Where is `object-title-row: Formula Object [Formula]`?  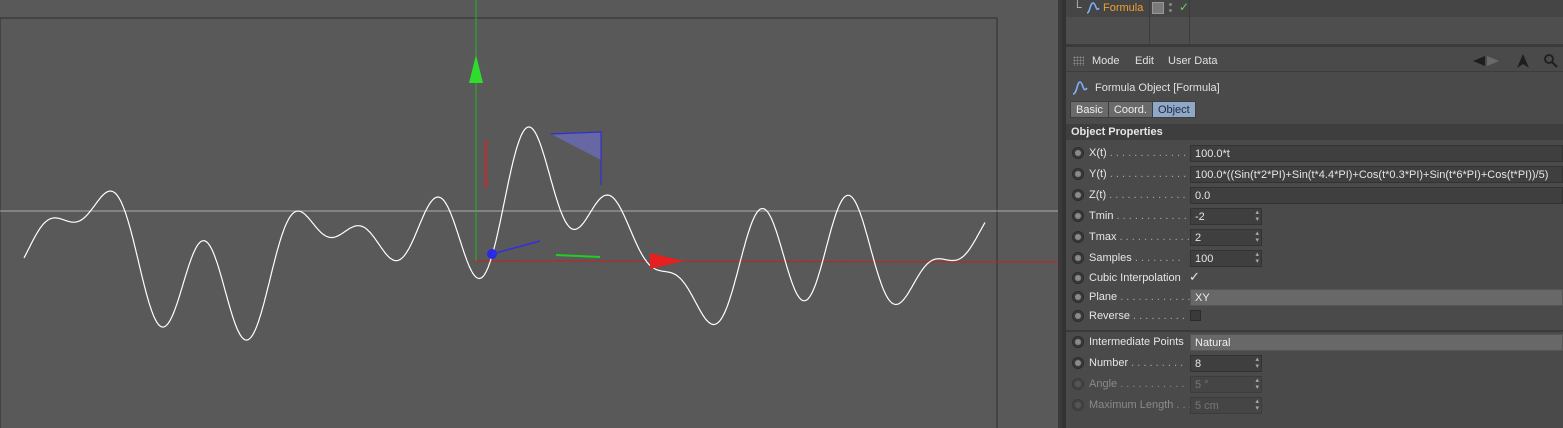
object-title-row: Formula Object [Formula] is located at coordinates (1314, 88).